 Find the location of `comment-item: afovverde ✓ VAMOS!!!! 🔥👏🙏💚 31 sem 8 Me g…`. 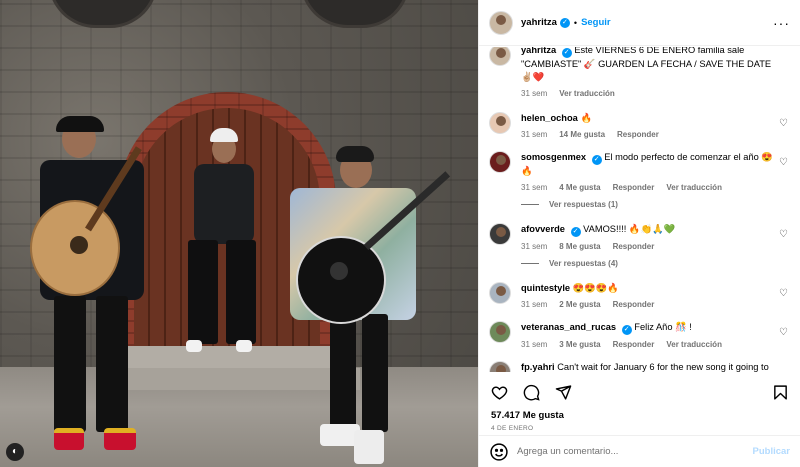

comment-item: afovverde ✓ VAMOS!!!! 🔥👏🙏💚 31 sem 8 Me g… is located at coordinates (639, 237).